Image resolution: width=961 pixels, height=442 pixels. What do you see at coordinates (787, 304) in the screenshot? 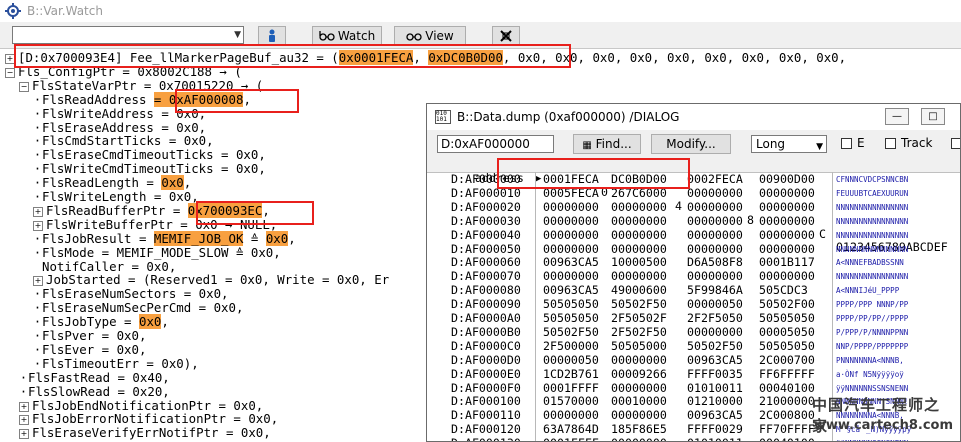
I see `dump-word: 50502F00` at bounding box center [787, 304].